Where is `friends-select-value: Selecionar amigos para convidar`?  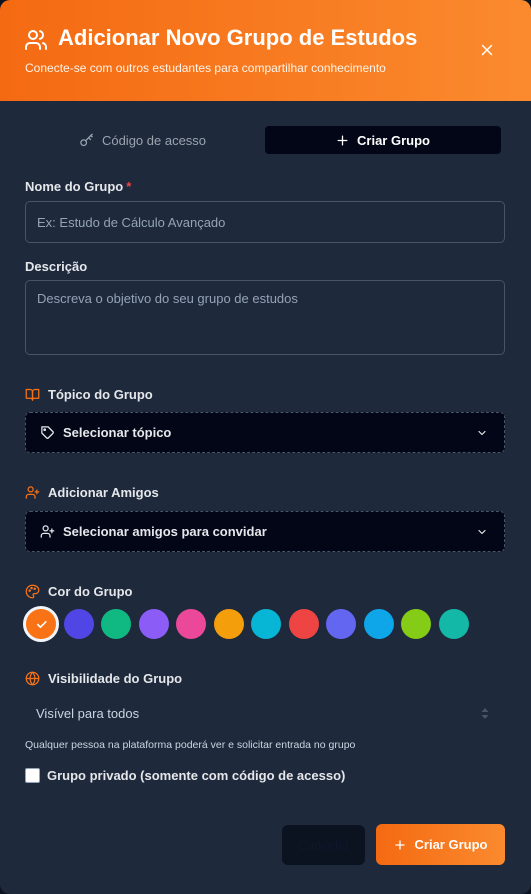 friends-select-value: Selecionar amigos para convidar is located at coordinates (165, 531).